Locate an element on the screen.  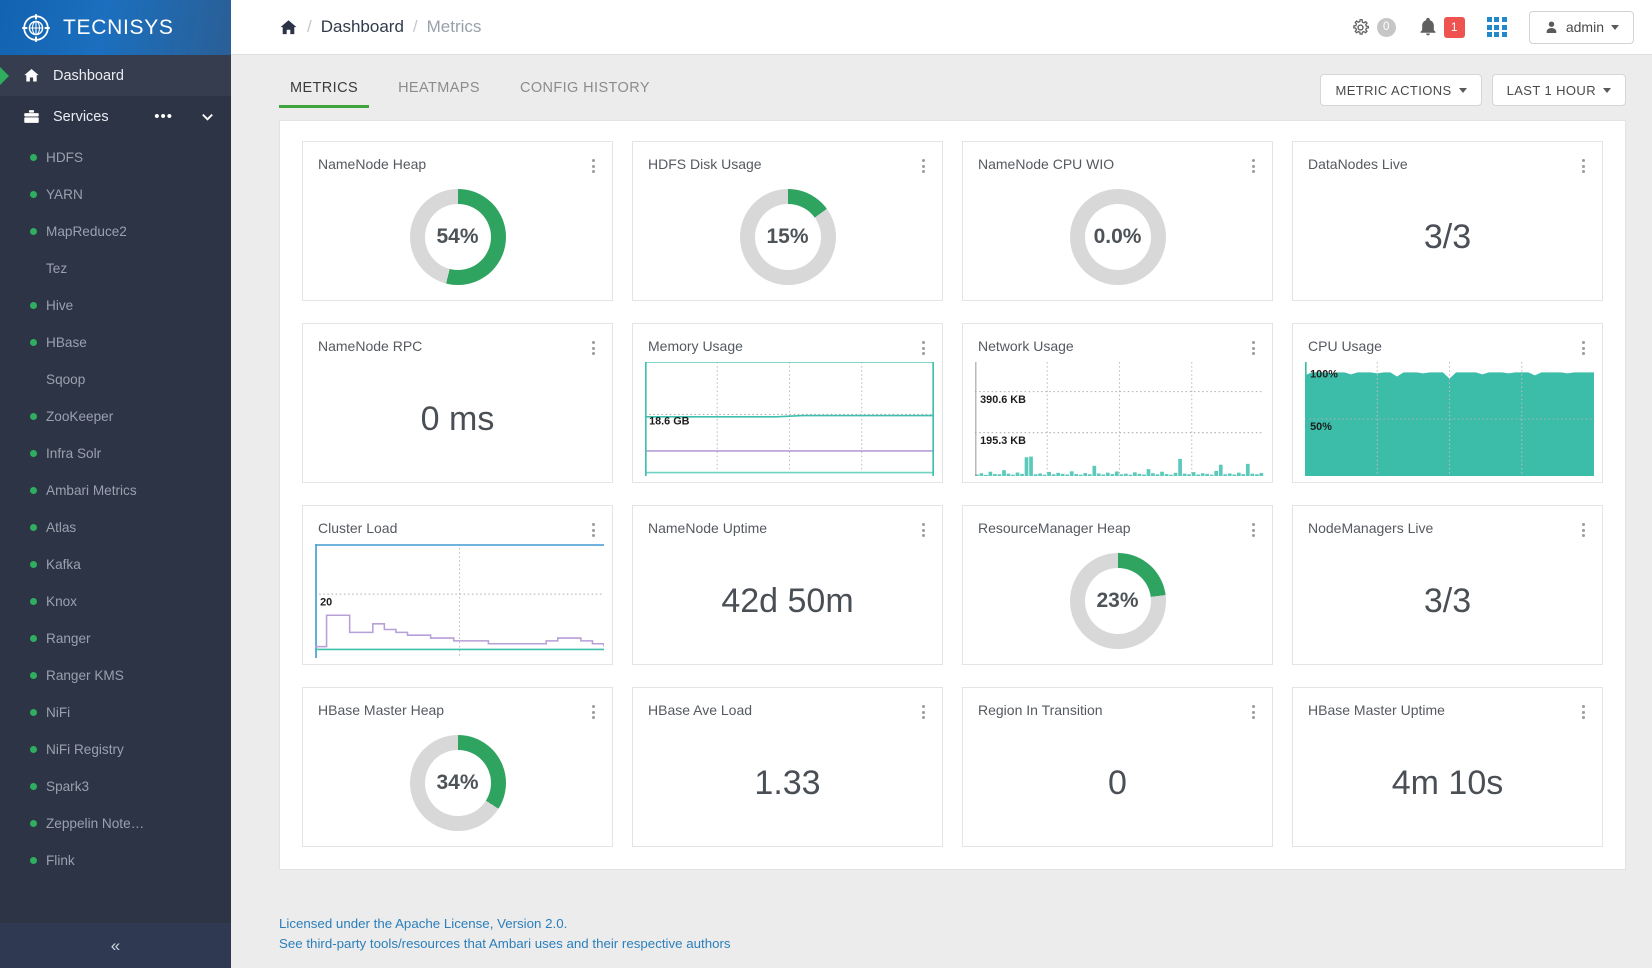
metric-card: Cluster Load 20 is located at coordinates (457, 585).